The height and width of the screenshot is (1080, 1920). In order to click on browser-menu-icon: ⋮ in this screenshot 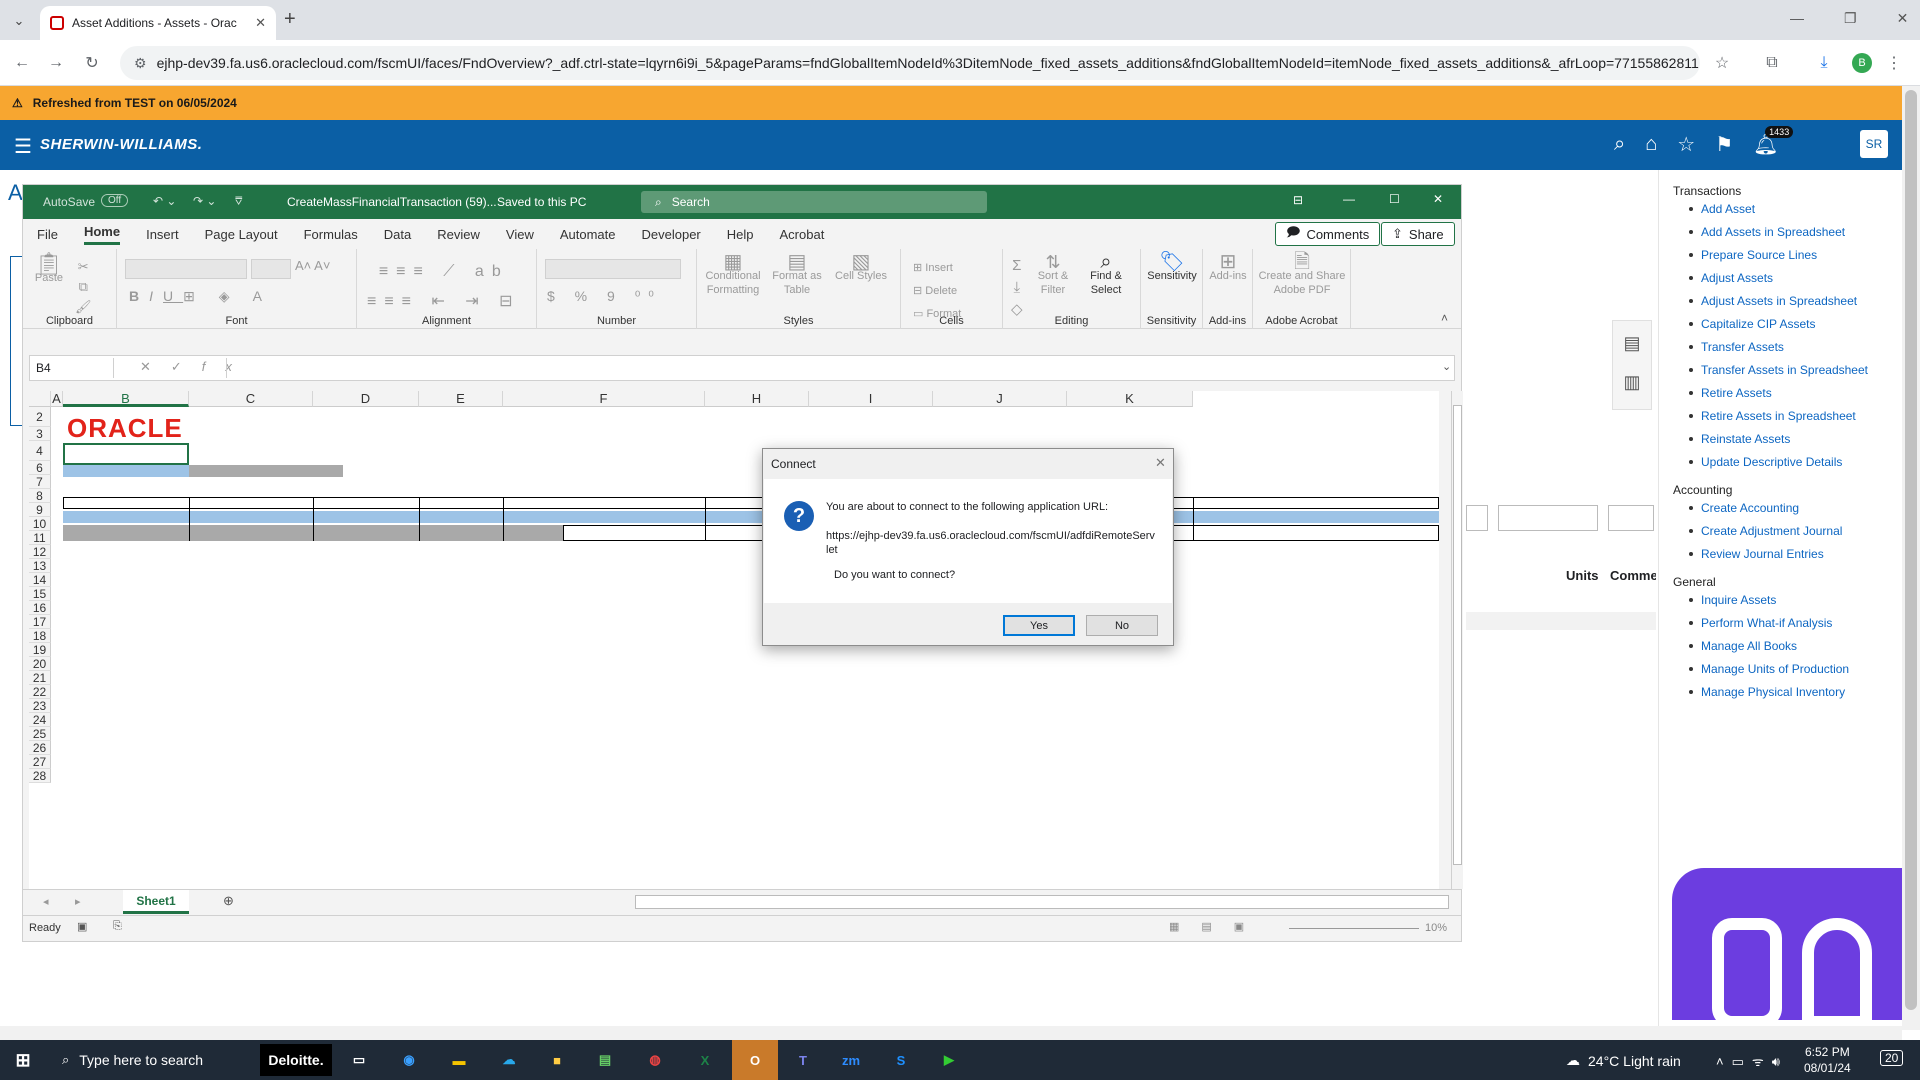, I will do `click(1894, 63)`.